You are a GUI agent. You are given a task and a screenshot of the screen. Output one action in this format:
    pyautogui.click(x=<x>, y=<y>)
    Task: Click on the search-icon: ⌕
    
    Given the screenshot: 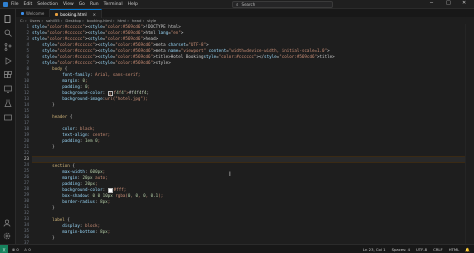 What is the action you would take?
    pyautogui.click(x=237, y=5)
    